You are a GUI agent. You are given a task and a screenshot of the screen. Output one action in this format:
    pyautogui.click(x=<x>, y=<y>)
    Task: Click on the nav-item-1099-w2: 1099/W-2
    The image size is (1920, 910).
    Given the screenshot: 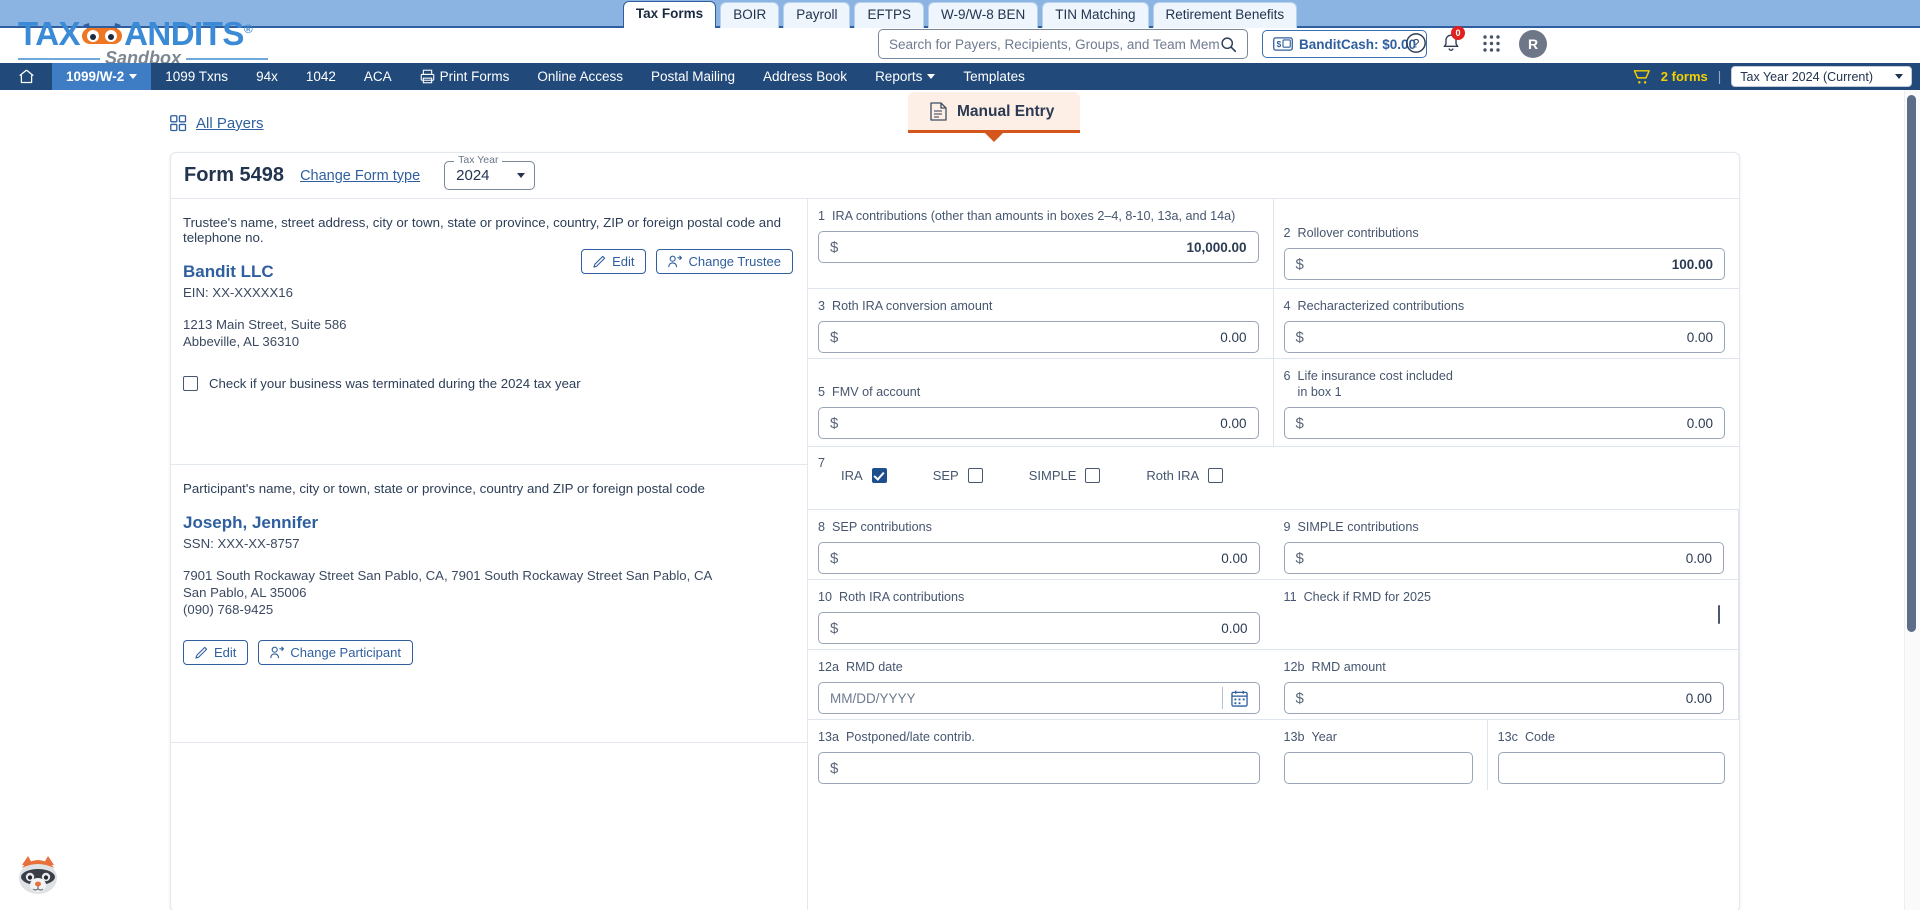 What is the action you would take?
    pyautogui.click(x=102, y=76)
    